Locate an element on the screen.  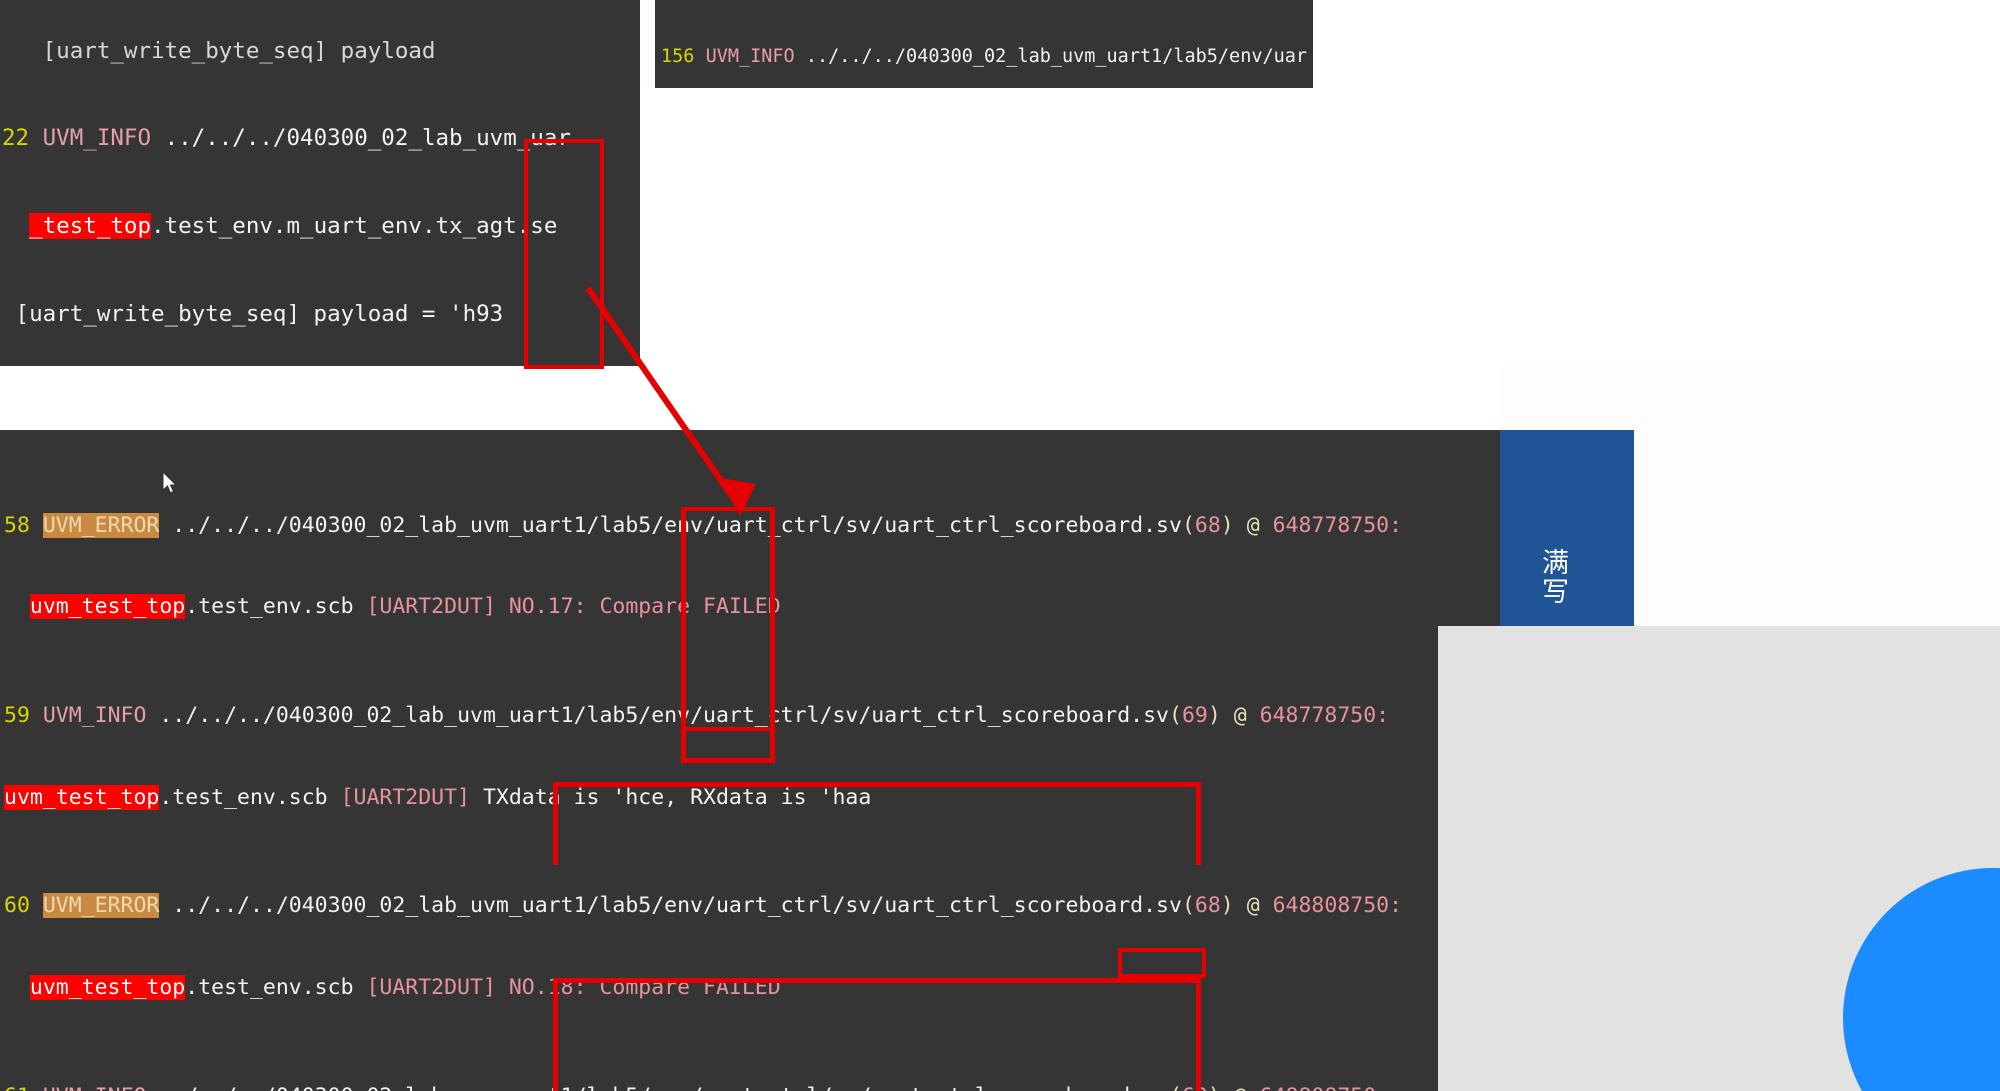
txdata-box-left-edge is located at coordinates (683, 634).